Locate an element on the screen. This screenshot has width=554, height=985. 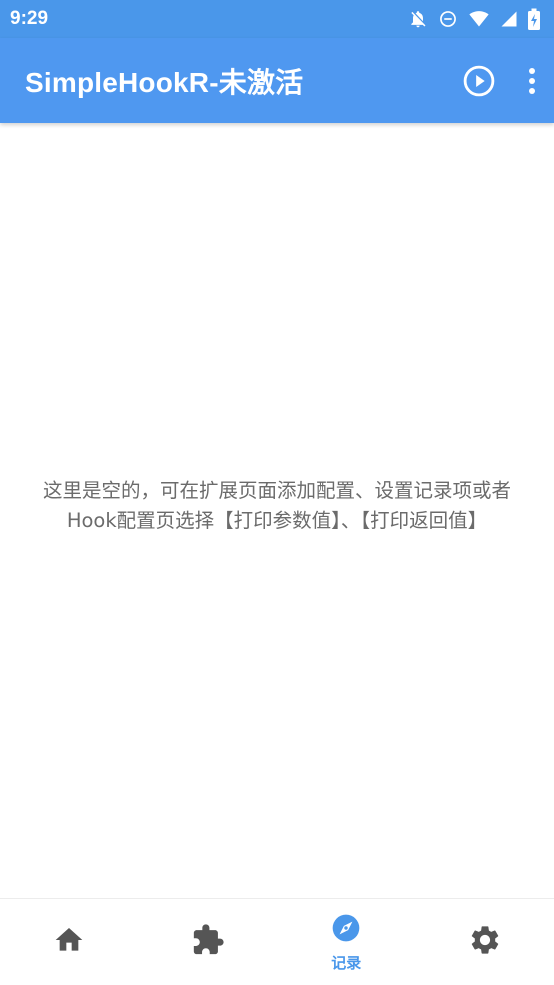
signal-icon is located at coordinates (509, 19).